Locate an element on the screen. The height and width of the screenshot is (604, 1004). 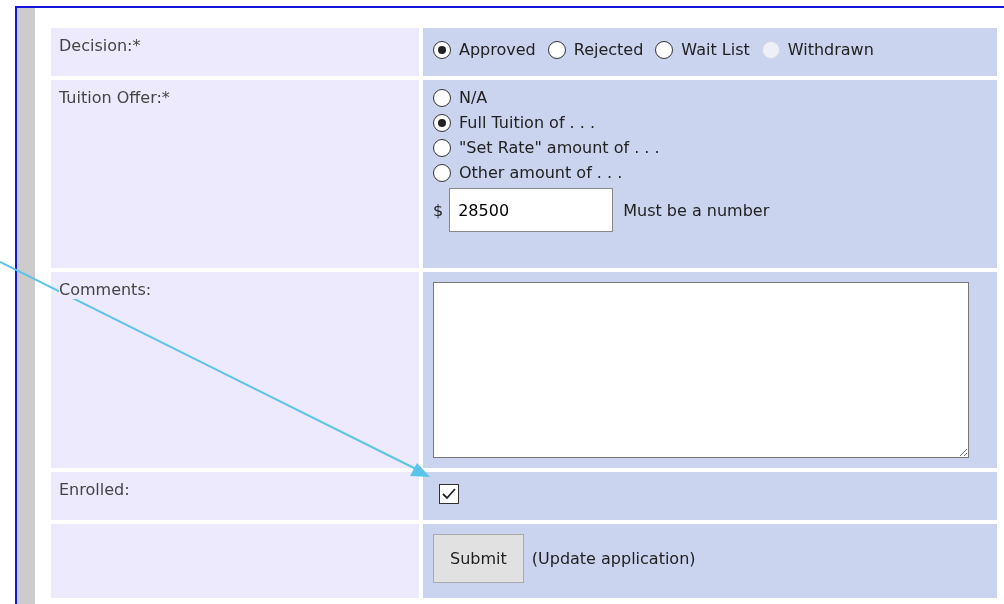
submit-button: Submit is located at coordinates (478, 558).